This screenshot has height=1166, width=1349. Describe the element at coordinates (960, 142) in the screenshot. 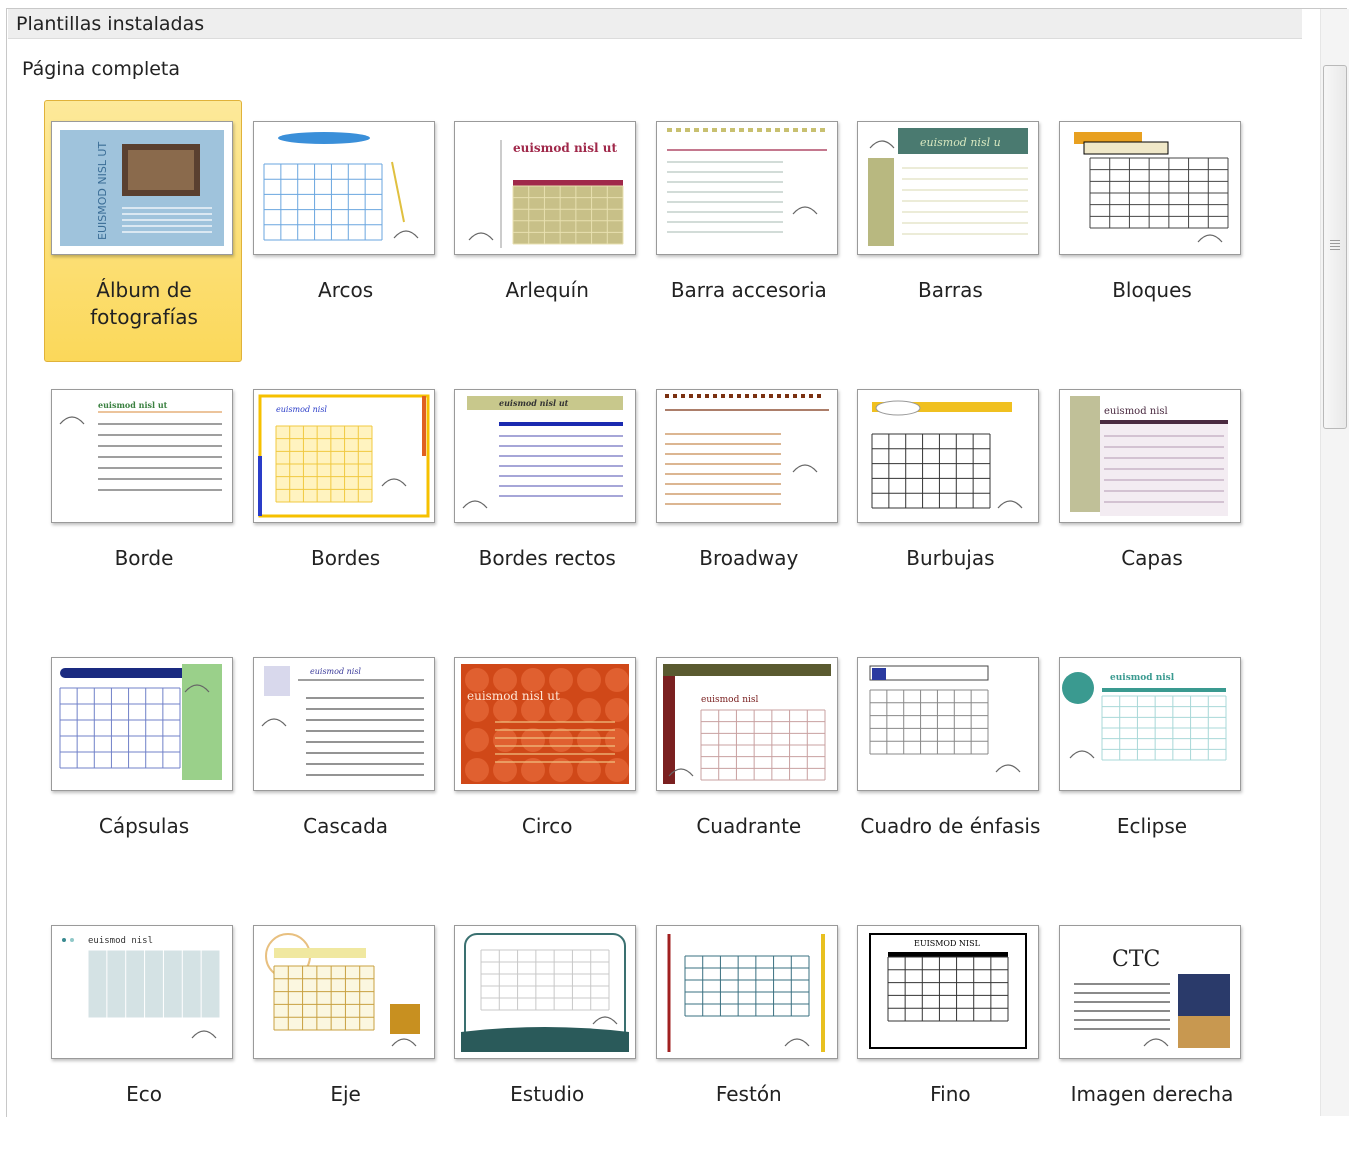

I see `svg-text: euismod nisl u` at that location.